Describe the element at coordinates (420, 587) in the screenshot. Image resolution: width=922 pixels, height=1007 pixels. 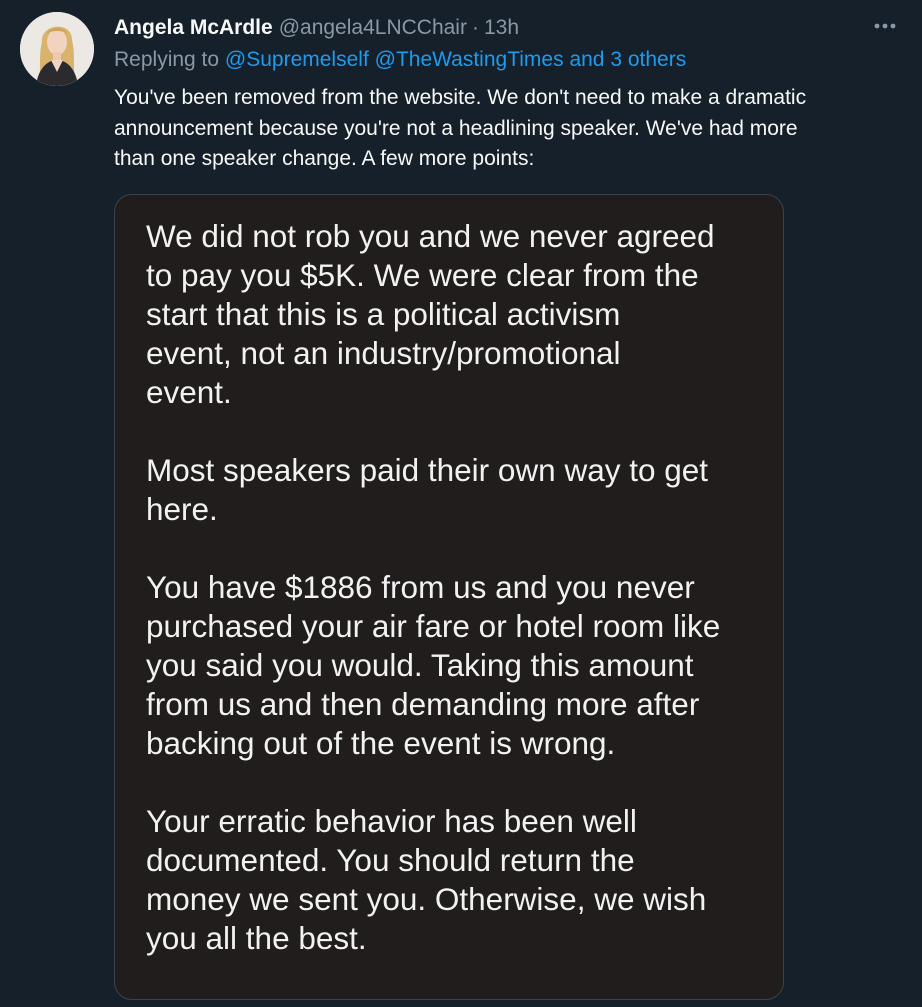
I see `image-text-line: You have $1886 from us and you never` at that location.